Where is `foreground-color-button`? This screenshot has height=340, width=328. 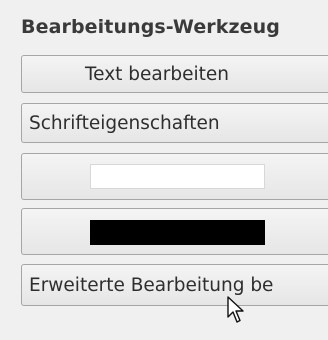
foreground-color-button is located at coordinates (174, 231).